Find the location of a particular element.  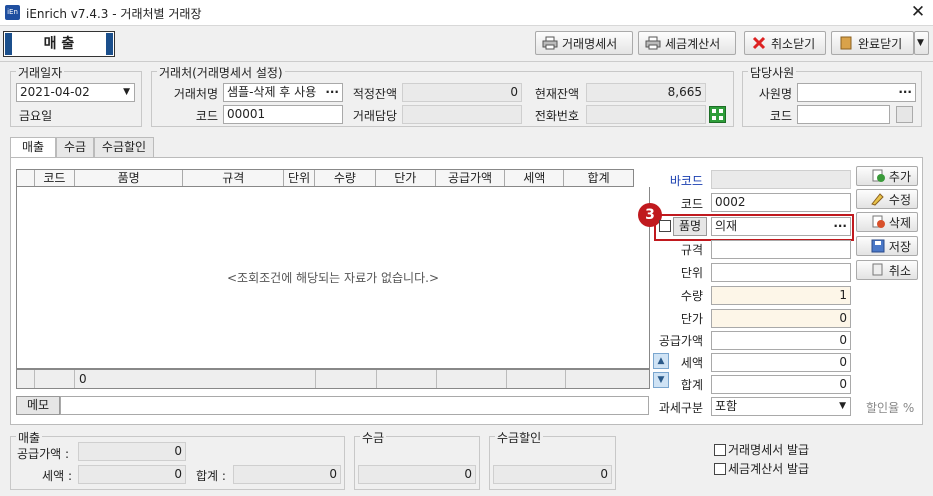

issue-statement-option: 거래명세서 발급 is located at coordinates (761, 449).